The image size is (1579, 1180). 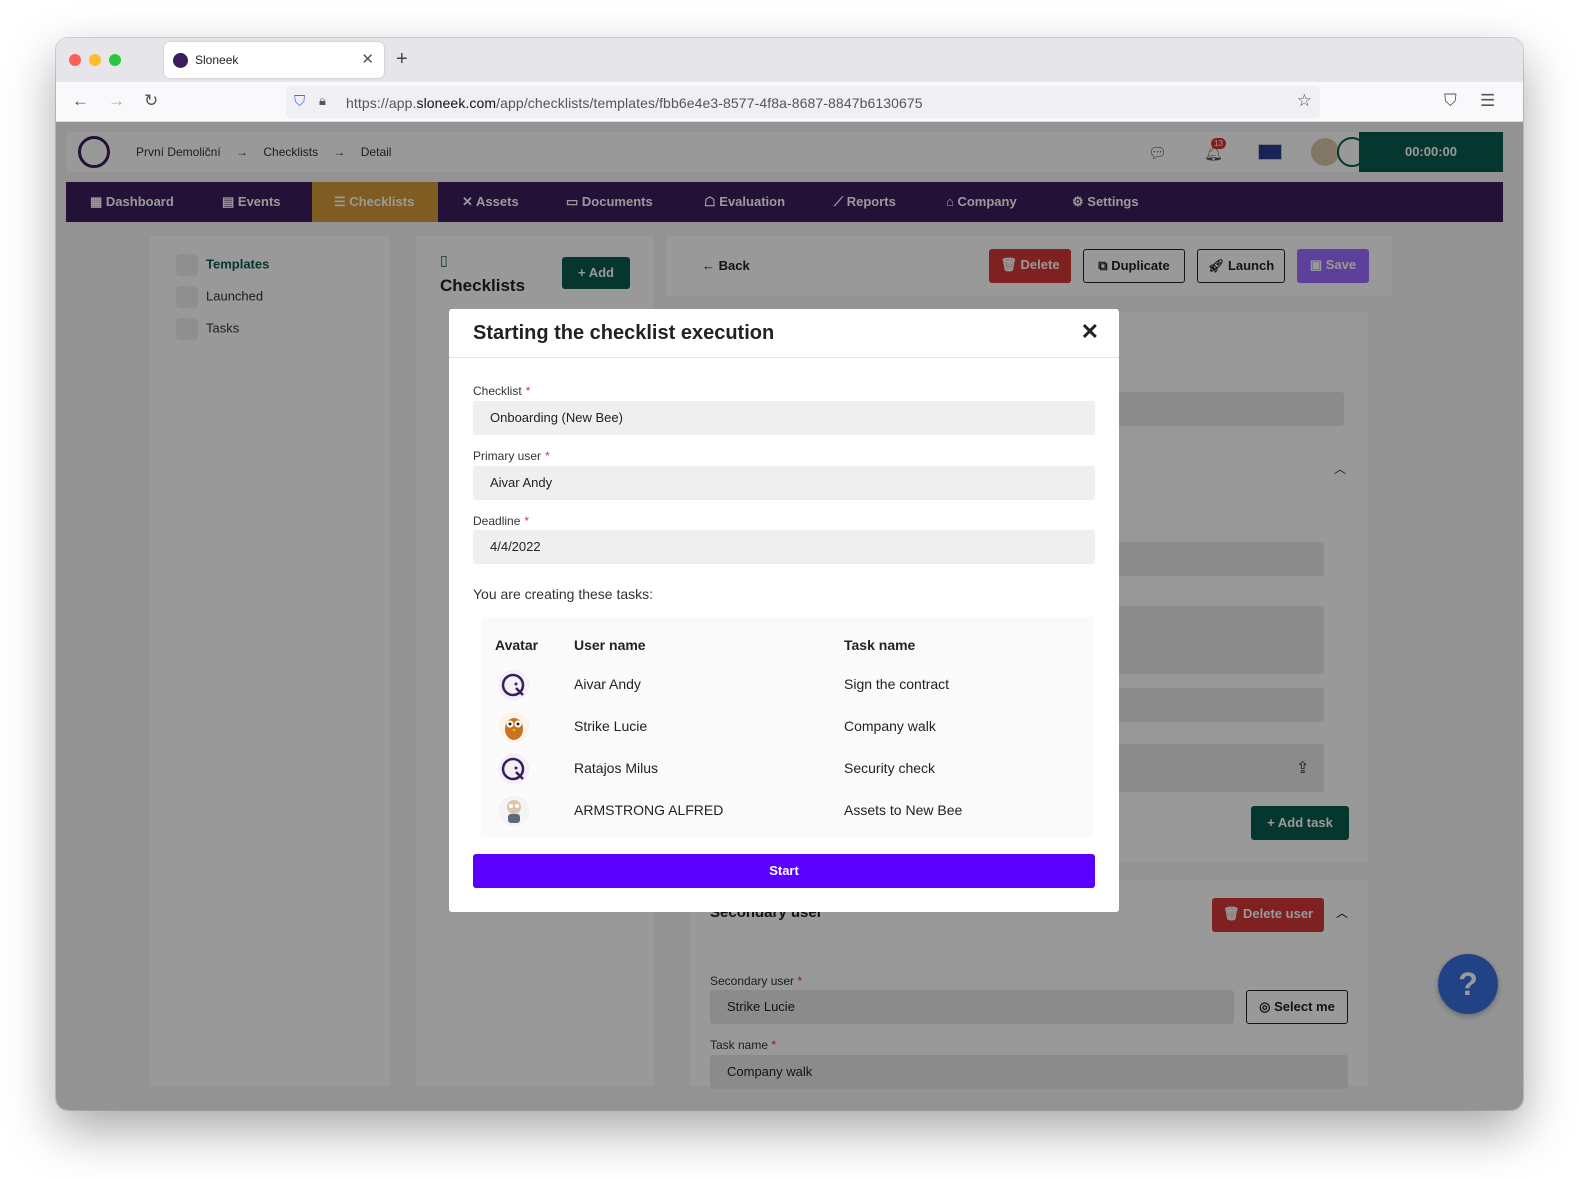 What do you see at coordinates (367, 59) in the screenshot?
I see `close-tab-icon: ✕` at bounding box center [367, 59].